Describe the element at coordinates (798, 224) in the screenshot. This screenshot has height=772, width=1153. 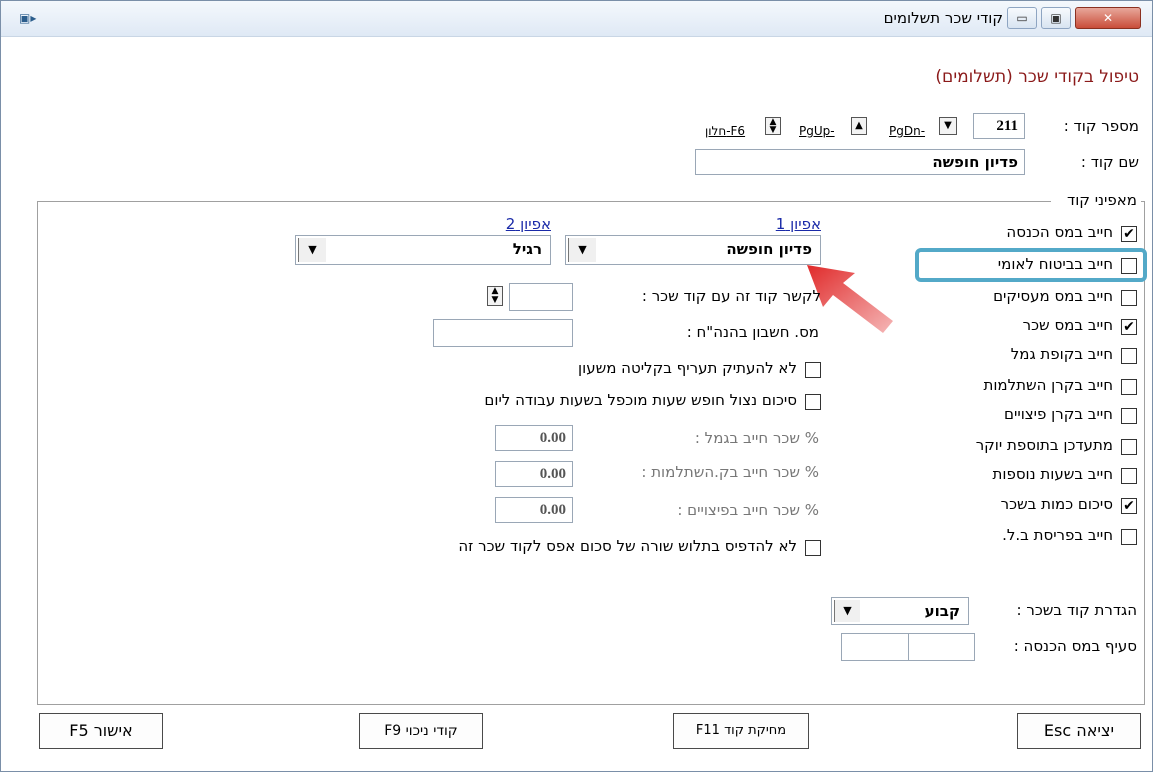
I see `feature1-label: אפיון 1` at that location.